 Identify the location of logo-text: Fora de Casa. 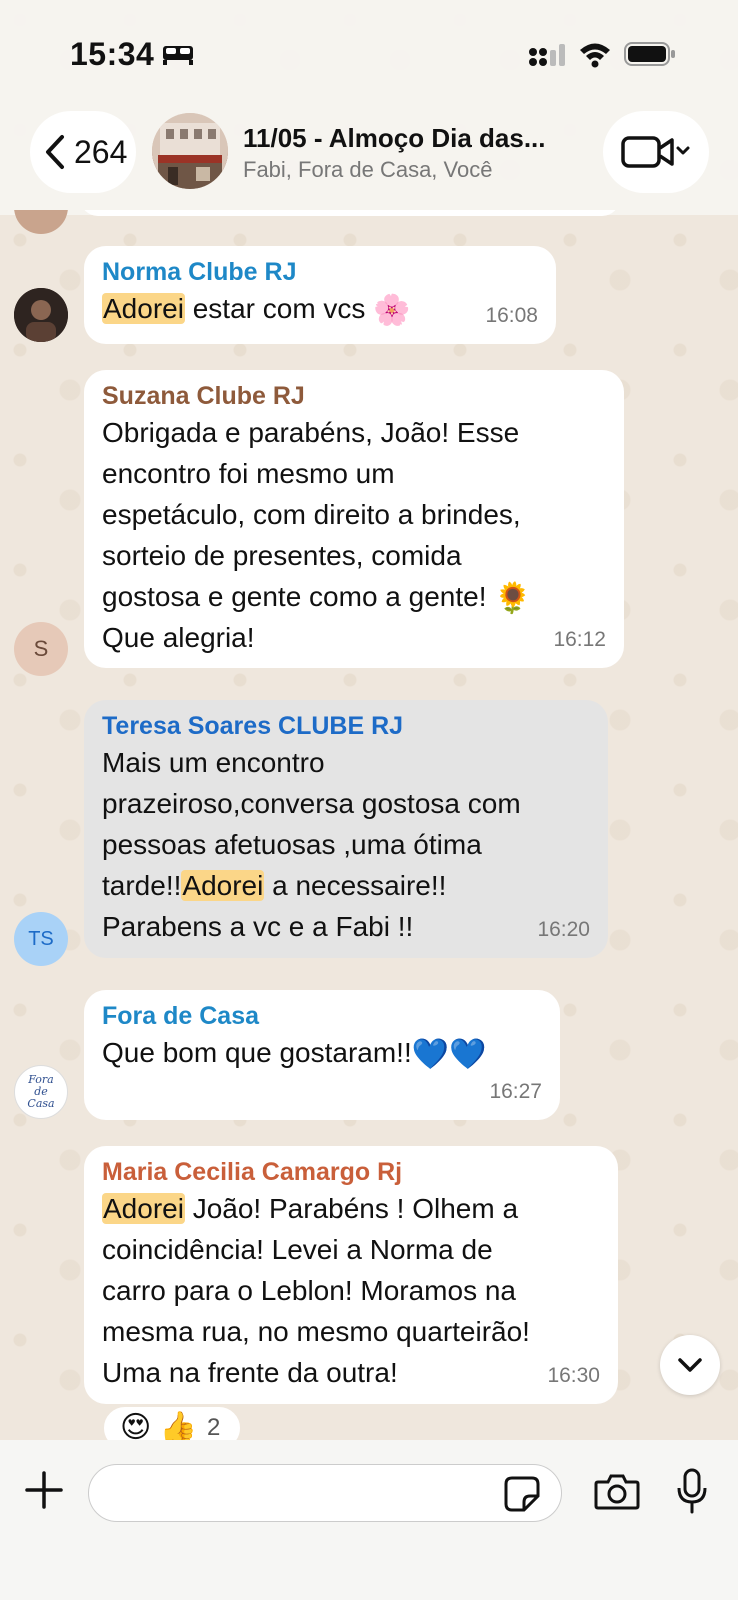
(41, 1091).